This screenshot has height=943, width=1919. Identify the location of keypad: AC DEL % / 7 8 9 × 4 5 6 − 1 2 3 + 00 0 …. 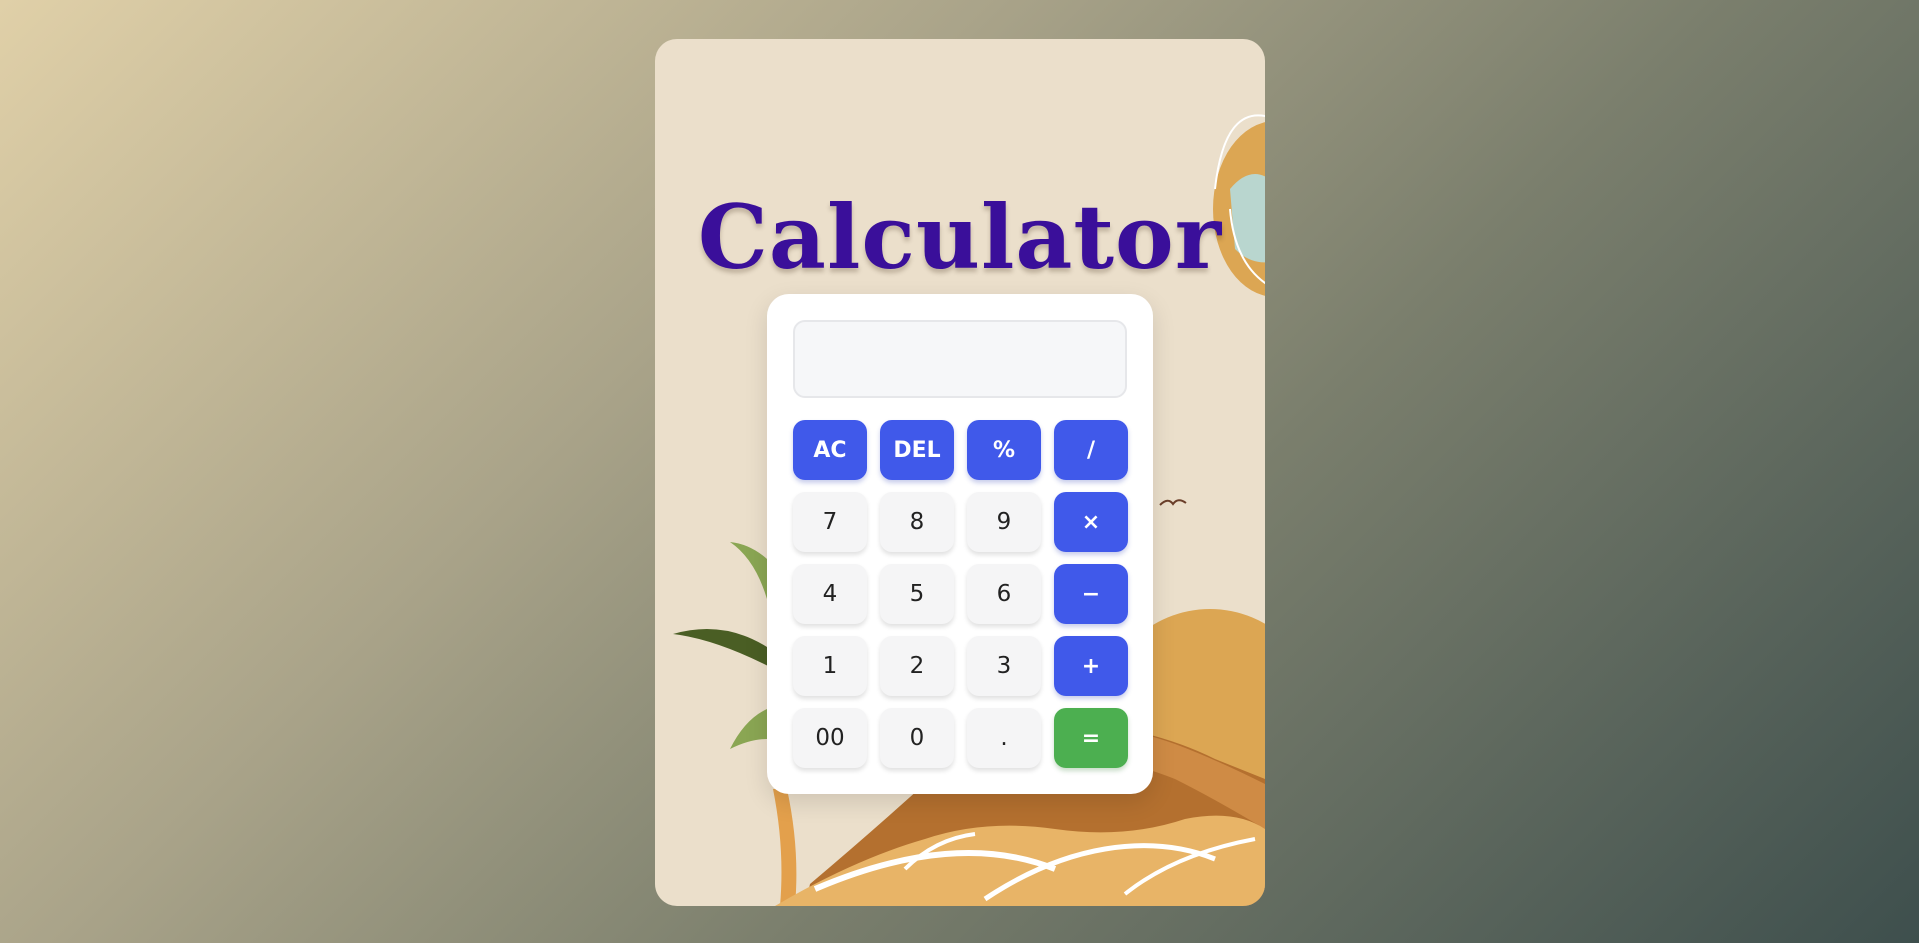
(960, 594).